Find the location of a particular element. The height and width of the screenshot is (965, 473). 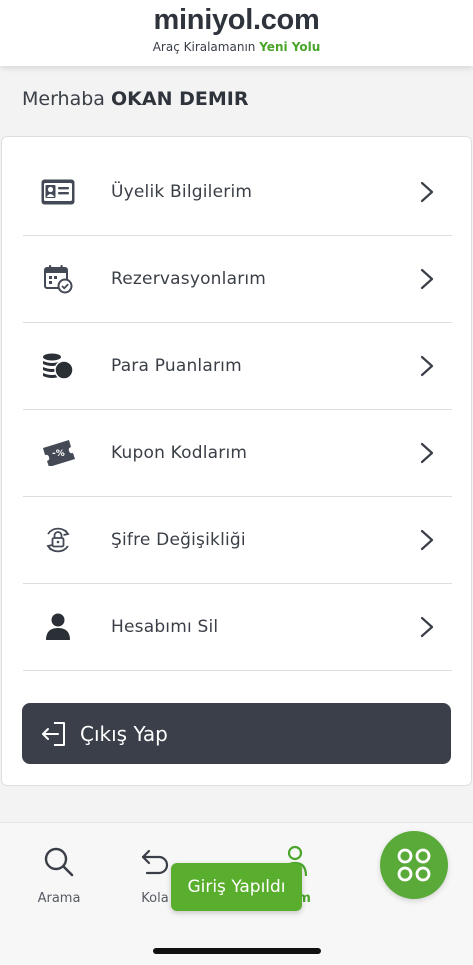

brand-logo: miniyol.com is located at coordinates (236, 20).